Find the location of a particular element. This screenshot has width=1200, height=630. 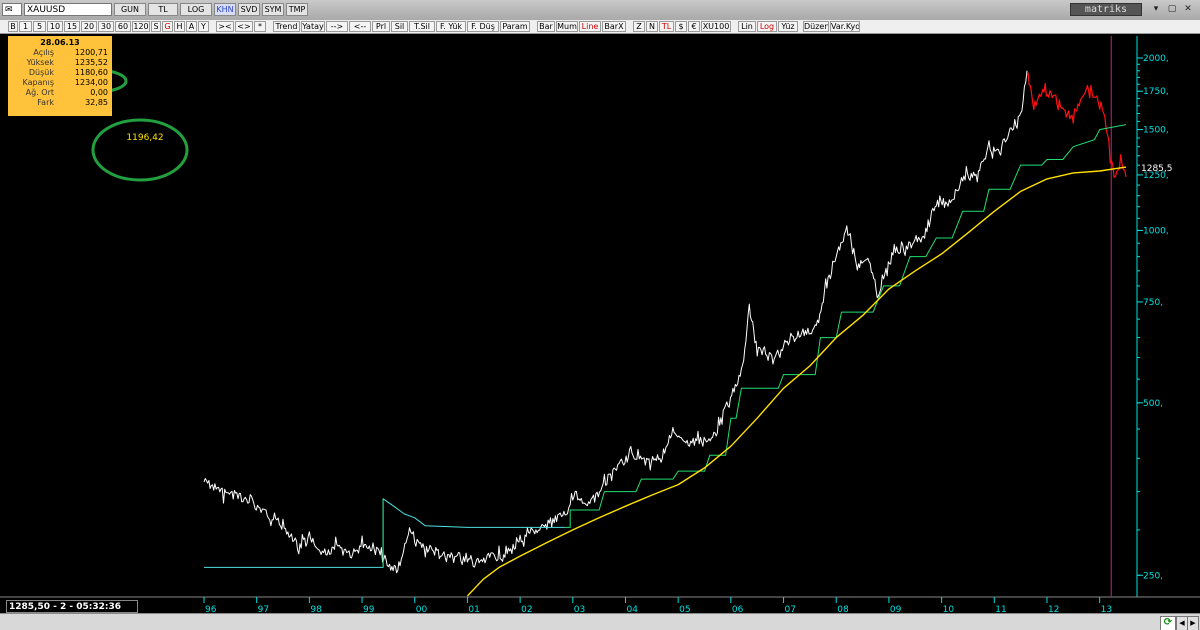

info-row: Açılış 1200,71 is located at coordinates (60, 53).